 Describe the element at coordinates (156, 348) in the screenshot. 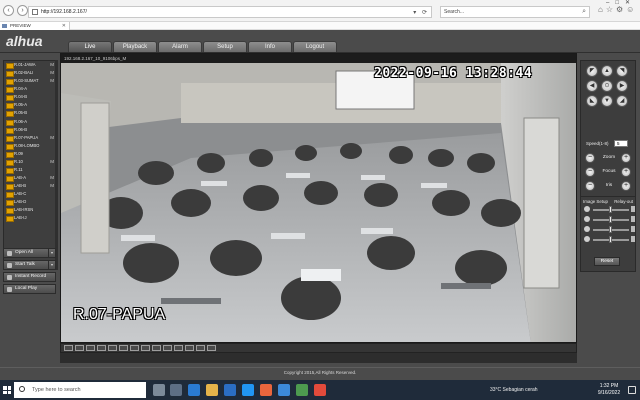

I see `fullscreen-icon` at that location.